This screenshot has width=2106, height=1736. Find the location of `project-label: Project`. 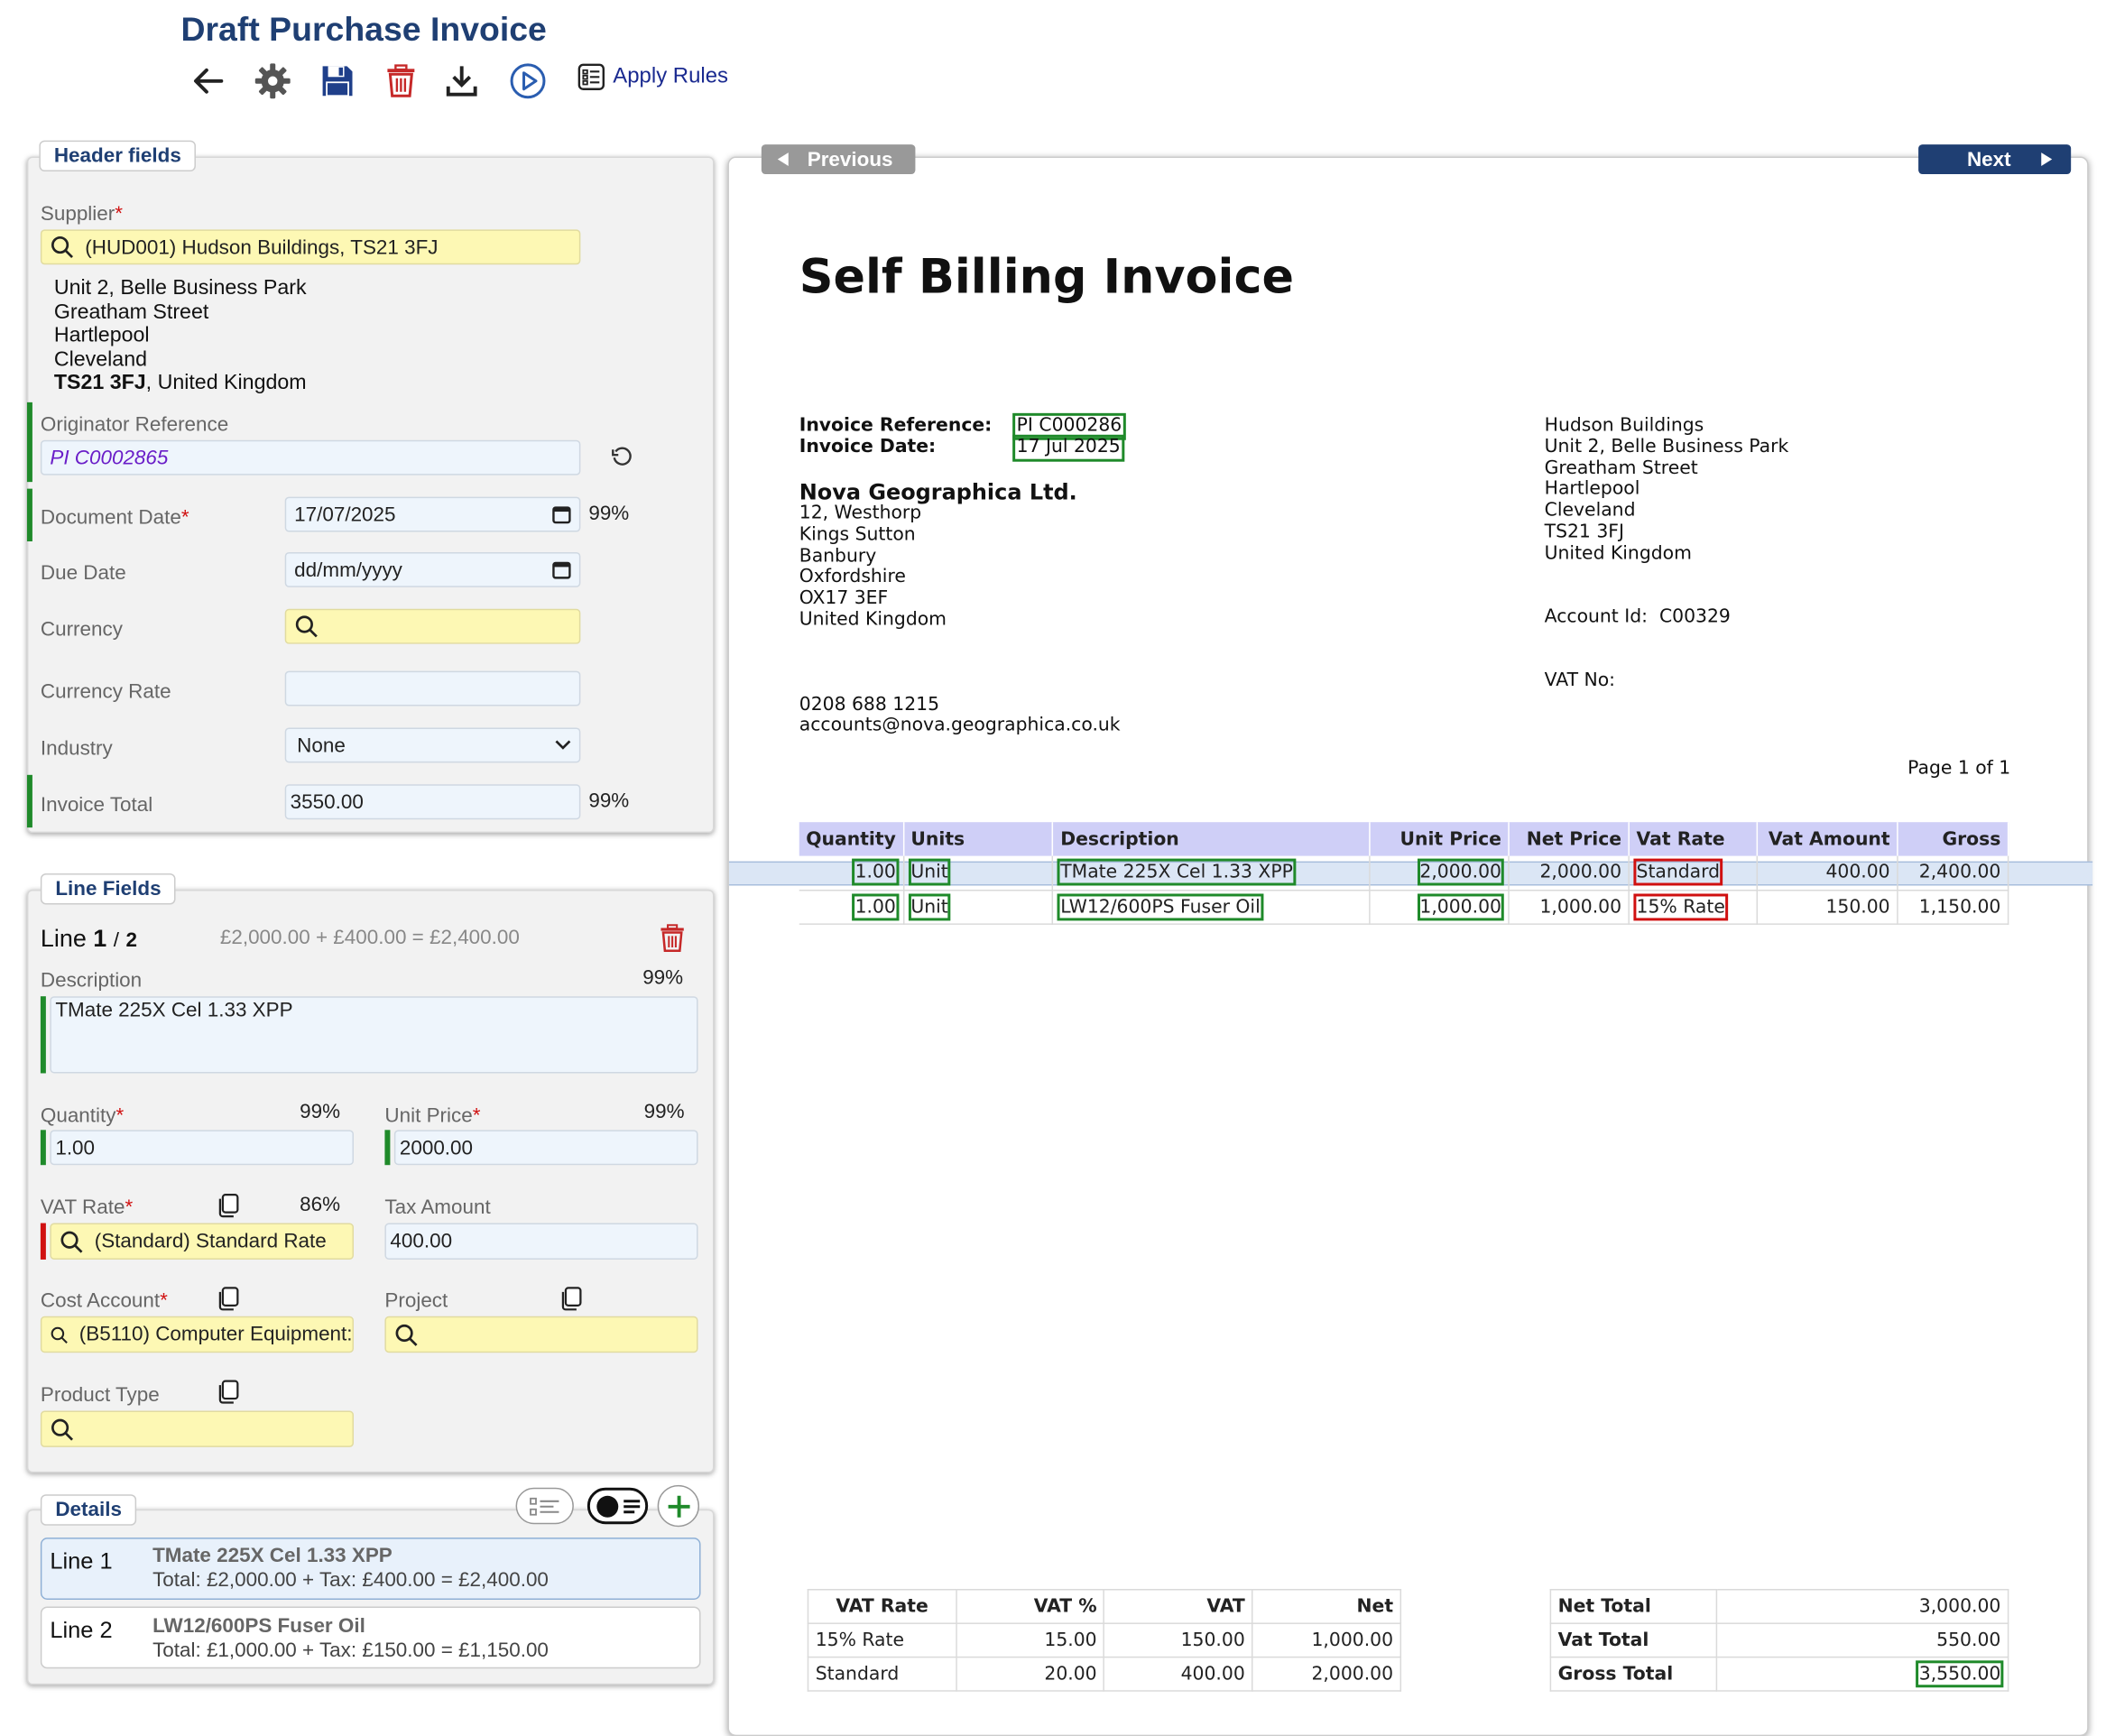

project-label: Project is located at coordinates (416, 1301).